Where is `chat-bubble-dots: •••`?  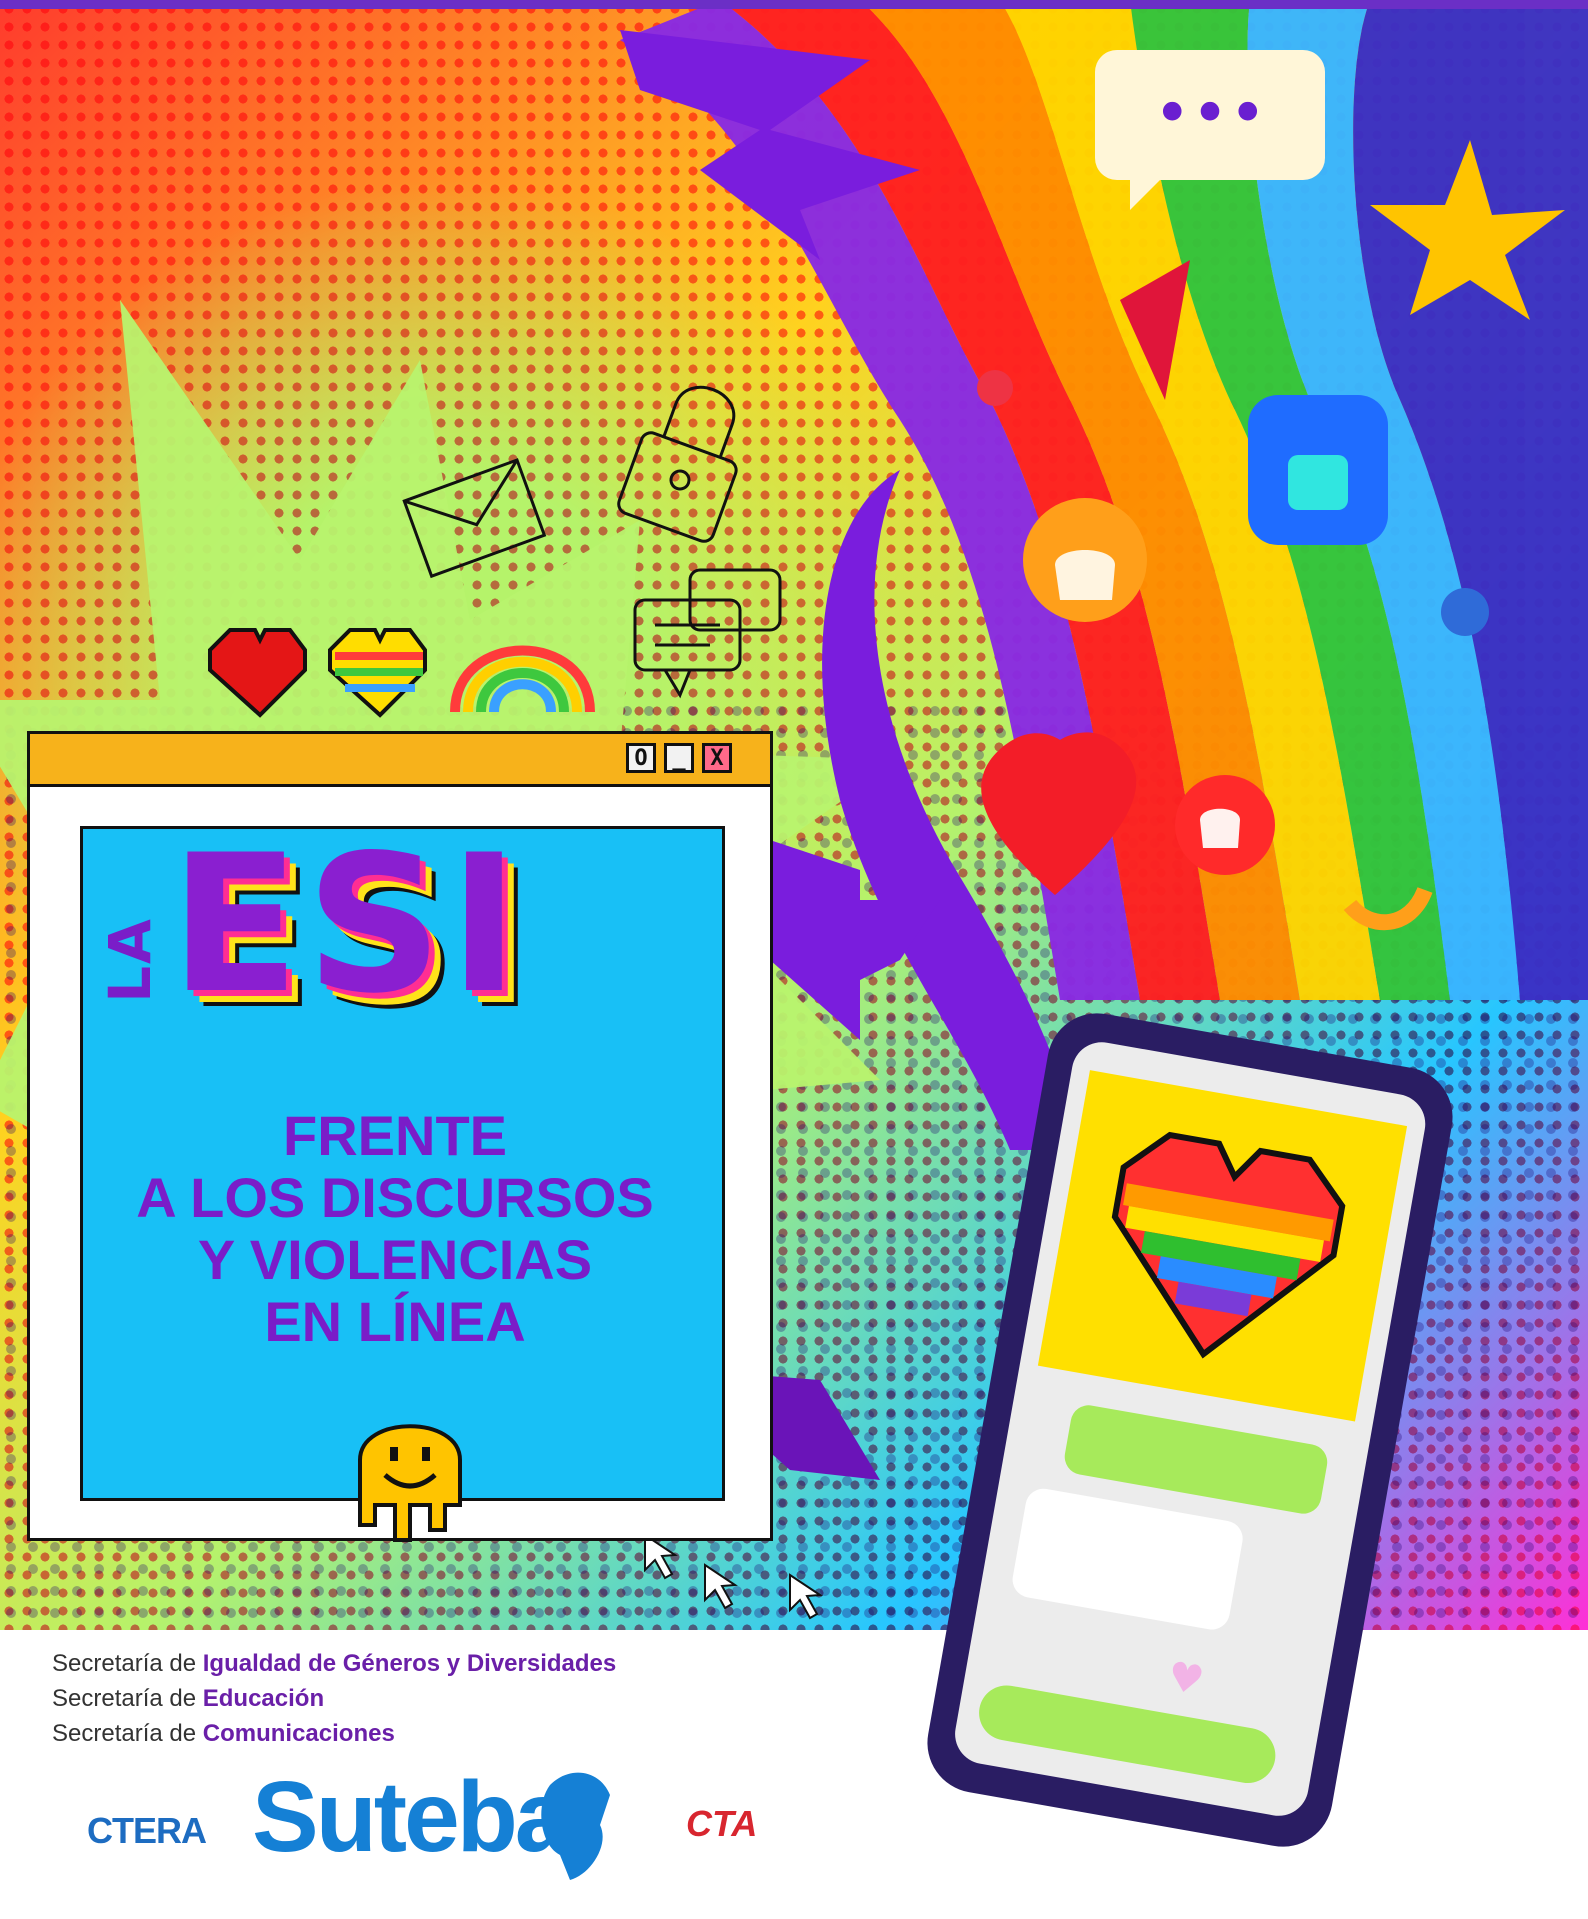 chat-bubble-dots: ••• is located at coordinates (1209, 114).